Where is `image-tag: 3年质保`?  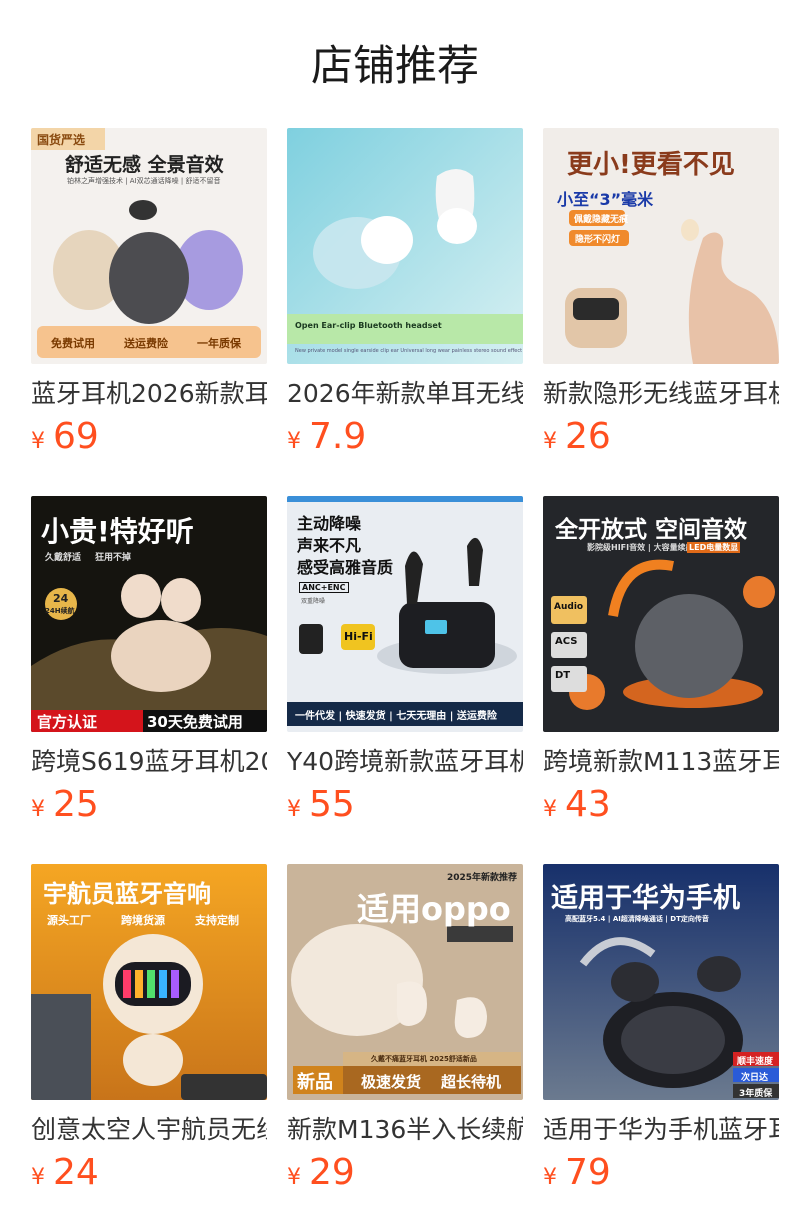 image-tag: 3年质保 is located at coordinates (756, 1094).